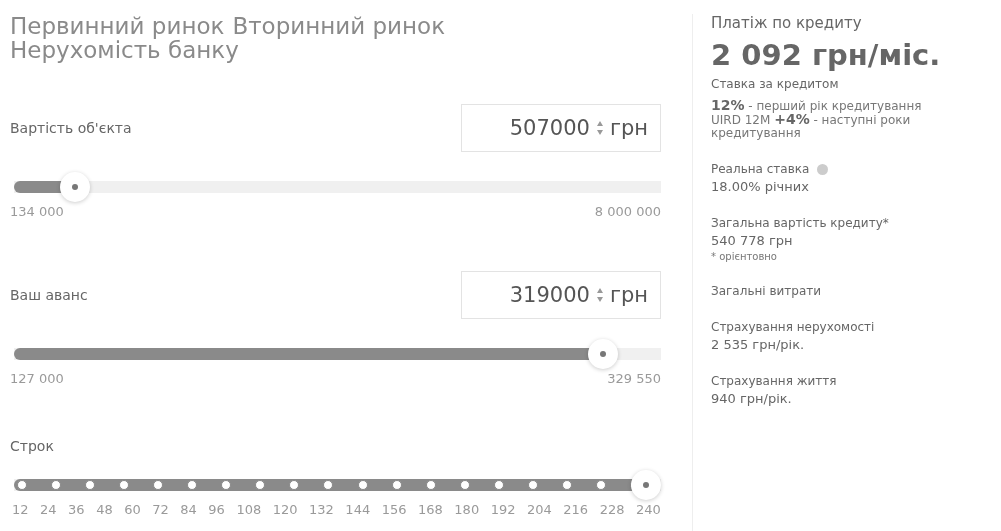 This screenshot has height=531, width=1001. What do you see at coordinates (539, 509) in the screenshot?
I see `tick-label: 204` at bounding box center [539, 509].